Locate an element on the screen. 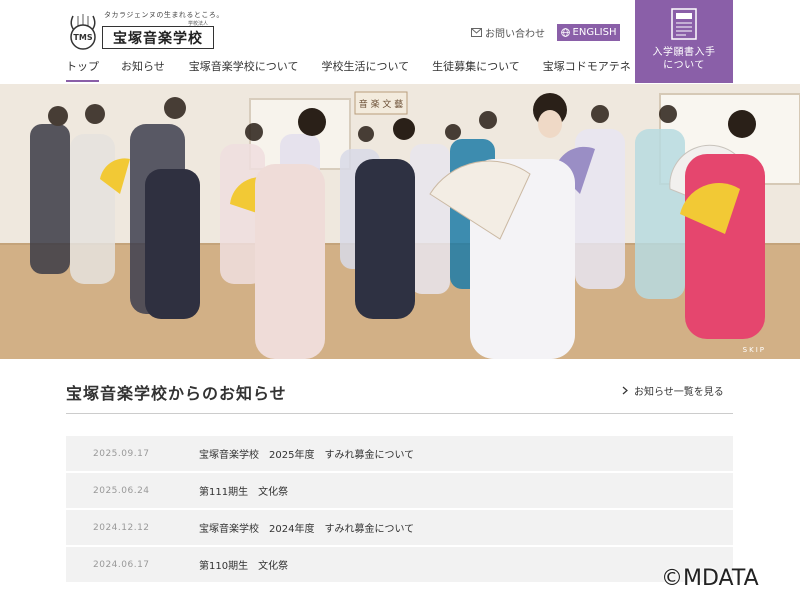 This screenshot has height=600, width=800. news-title: 第111期生 文化祭 is located at coordinates (244, 492).